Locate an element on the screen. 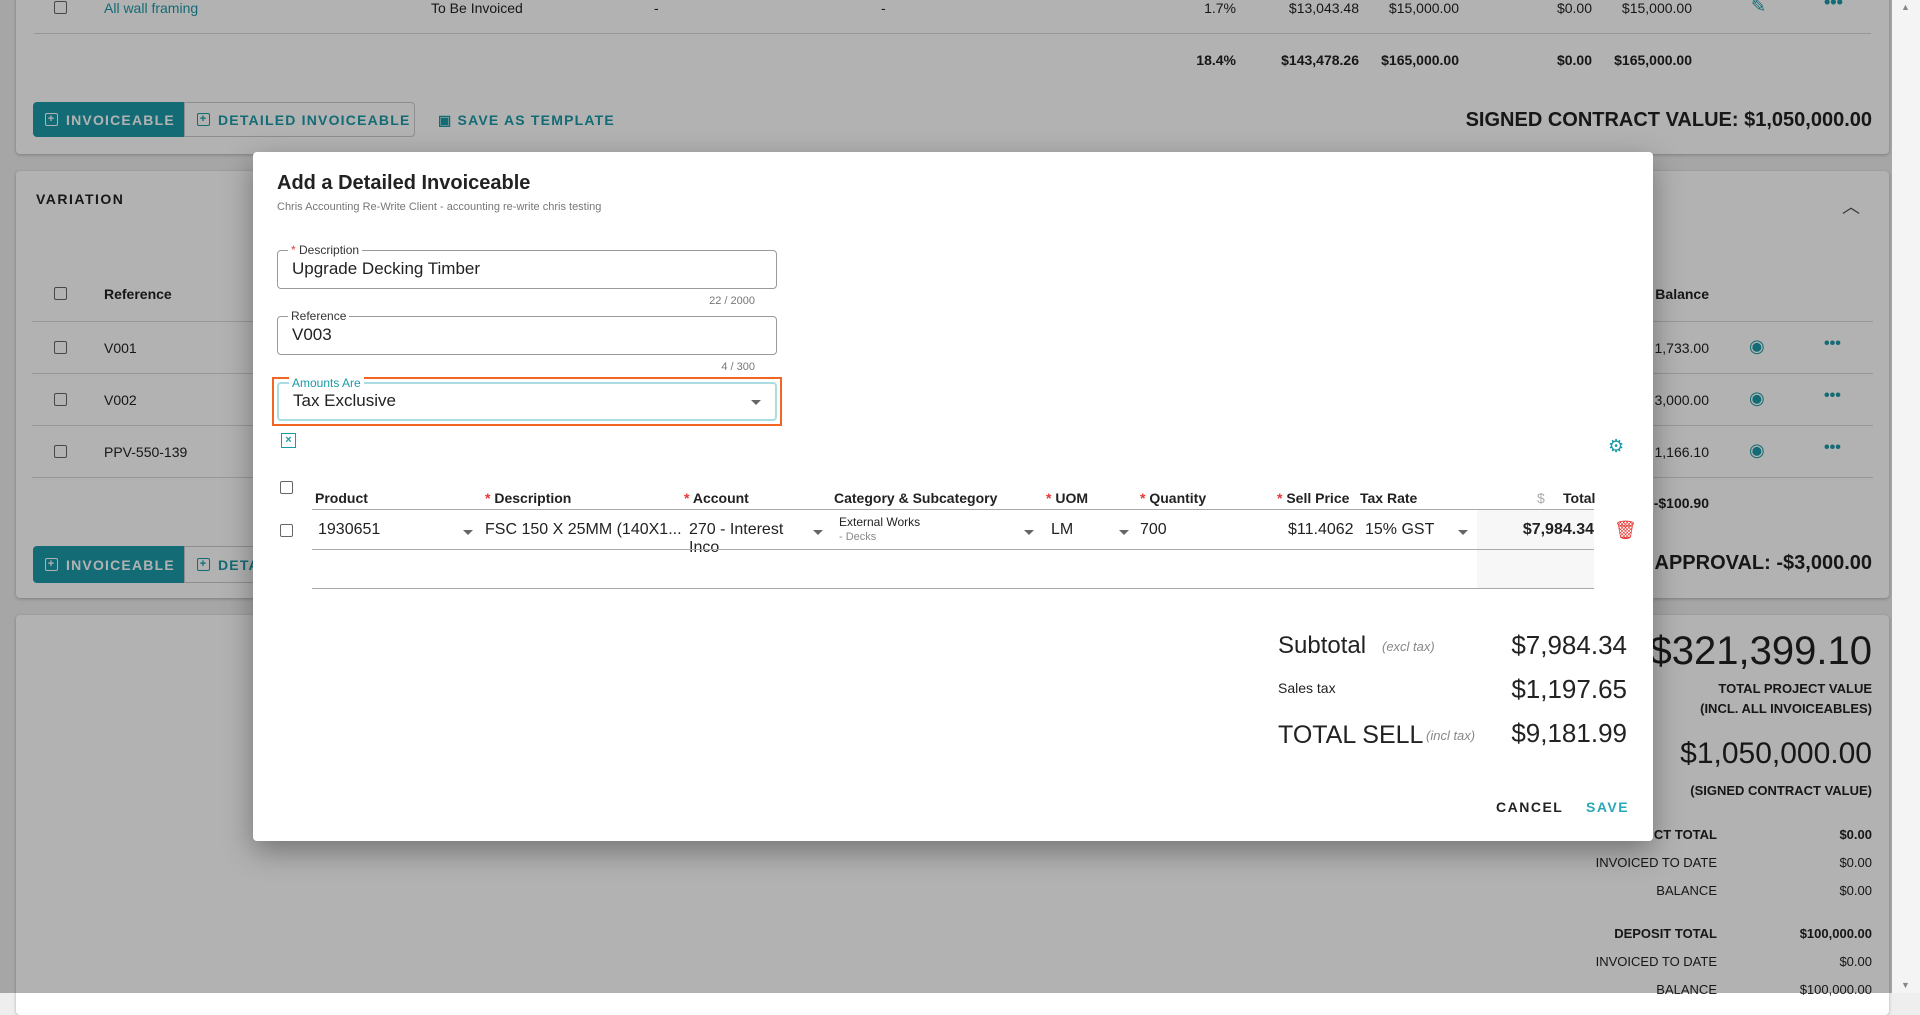  select-all-lines-checkbox is located at coordinates (286, 487).